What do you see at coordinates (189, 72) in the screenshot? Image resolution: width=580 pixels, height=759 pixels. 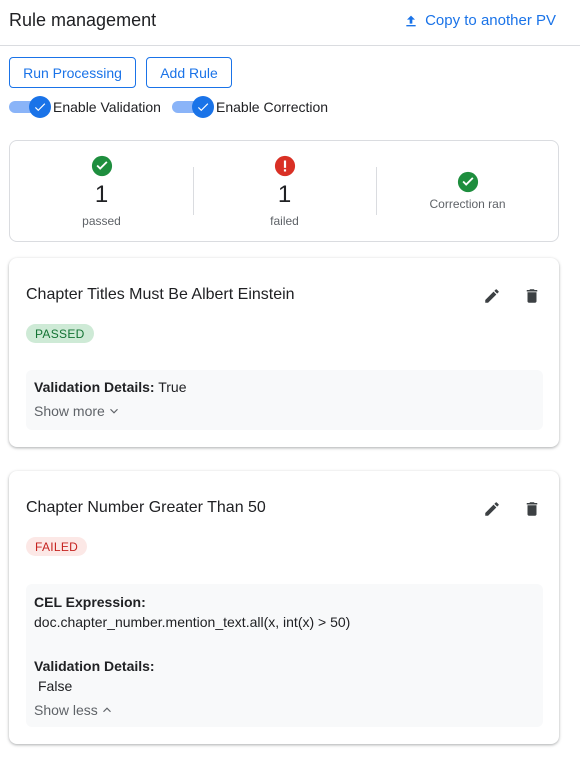 I see `add-rule-button: Add Rule` at bounding box center [189, 72].